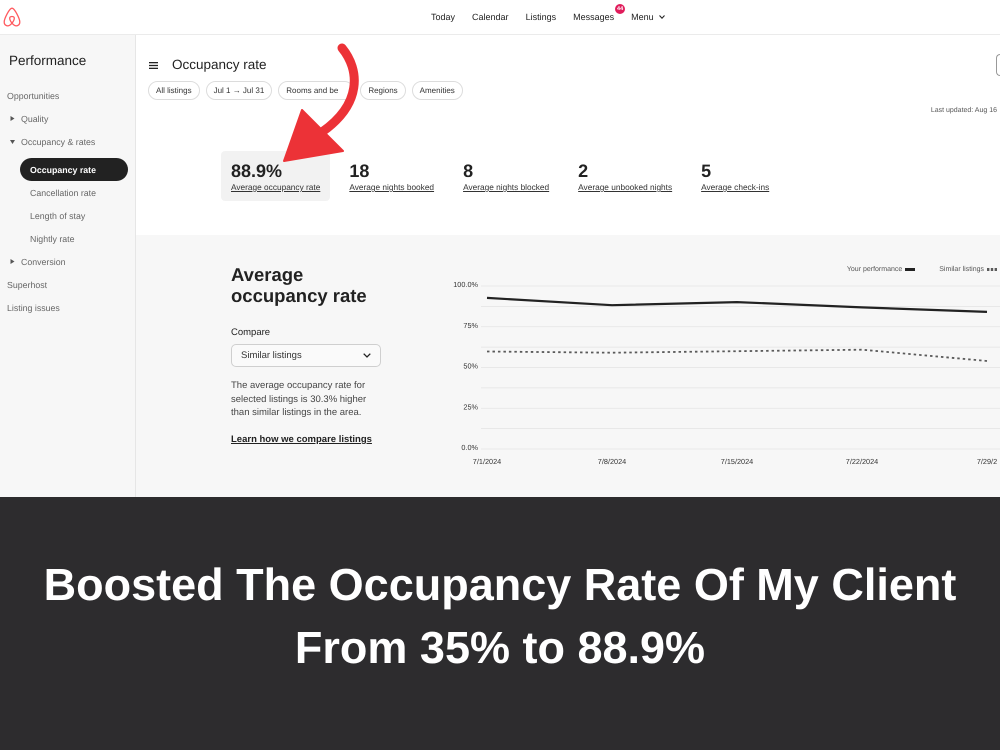 Image resolution: width=1000 pixels, height=750 pixels. Describe the element at coordinates (391, 176) in the screenshot. I see `stat-tab: 18 Average nights booked` at that location.